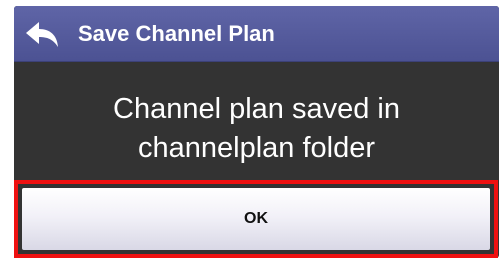  What do you see at coordinates (42, 34) in the screenshot?
I see `back-arrow-icon` at bounding box center [42, 34].